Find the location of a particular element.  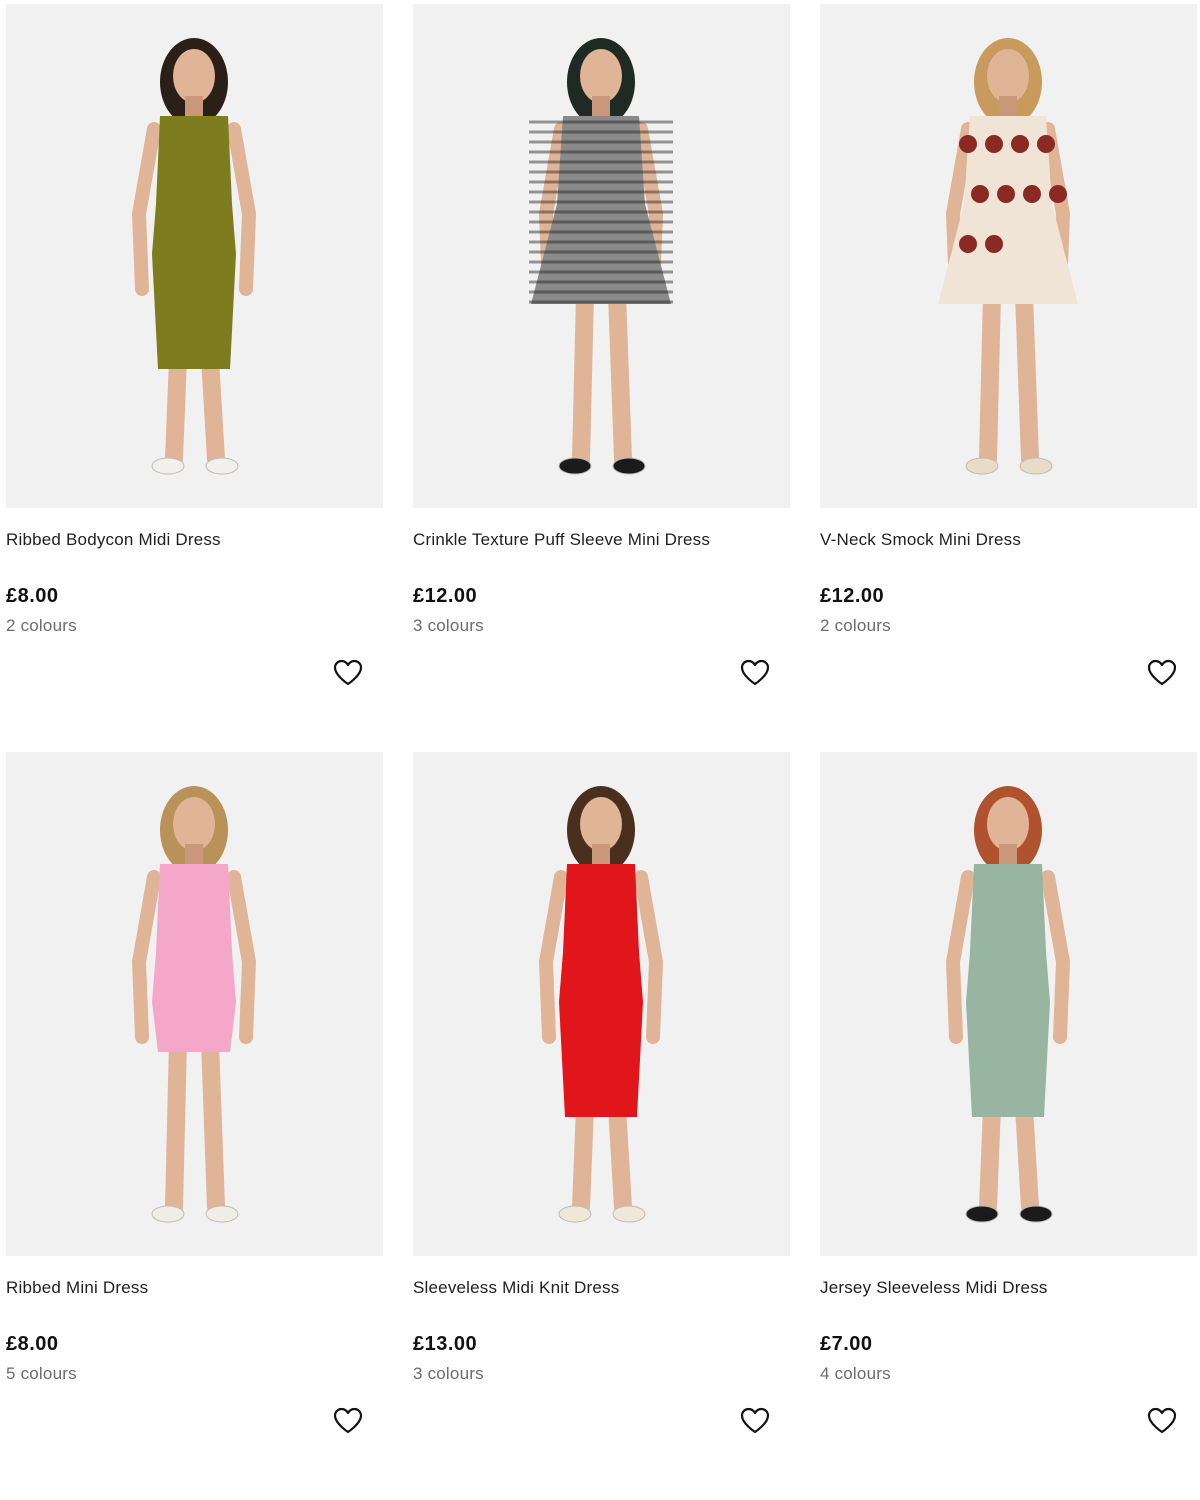

product-price: £7.00 is located at coordinates (846, 1344).